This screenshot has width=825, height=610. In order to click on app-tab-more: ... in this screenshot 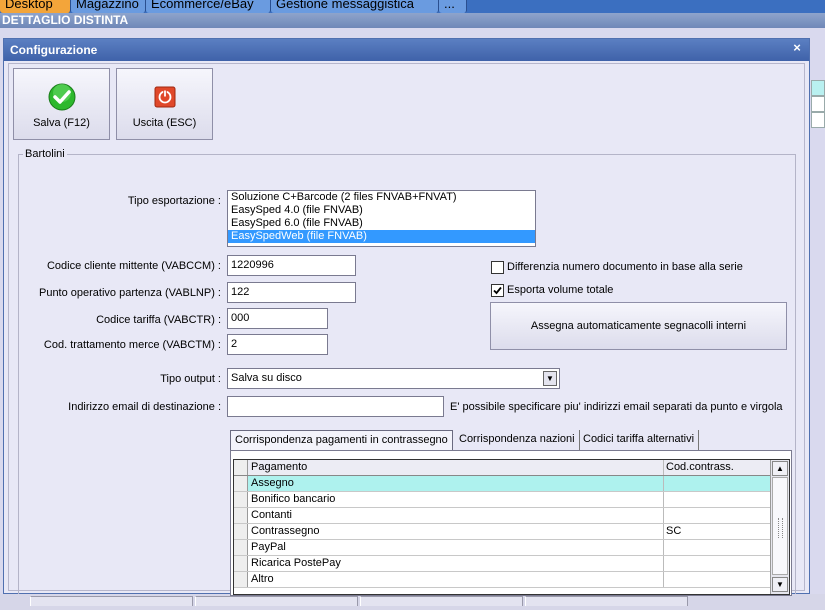, I will do `click(453, 6)`.